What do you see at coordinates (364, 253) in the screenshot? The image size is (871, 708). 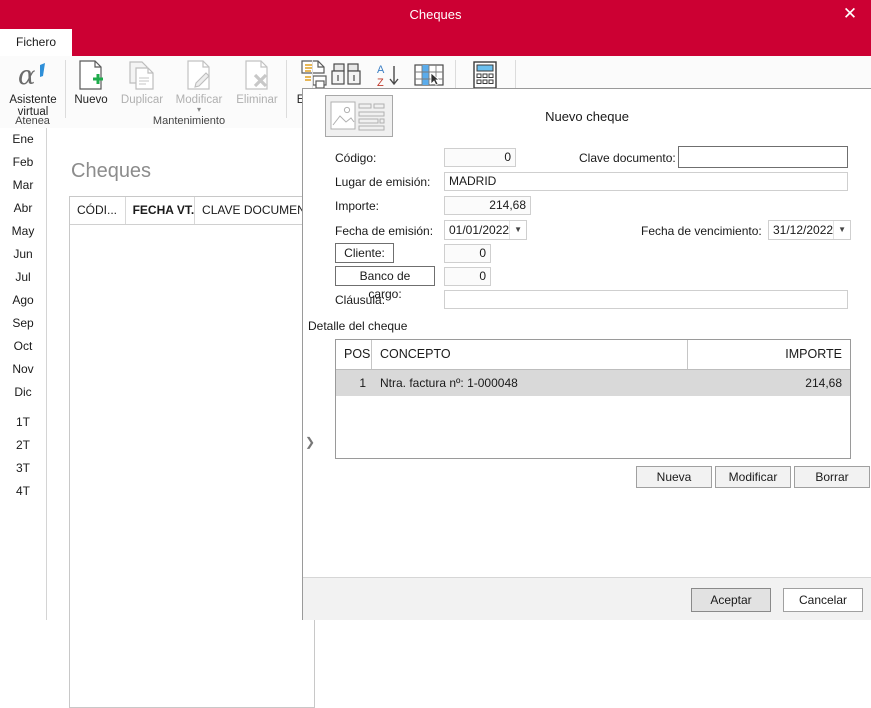 I see `cliente-lookup-button: Cliente:` at bounding box center [364, 253].